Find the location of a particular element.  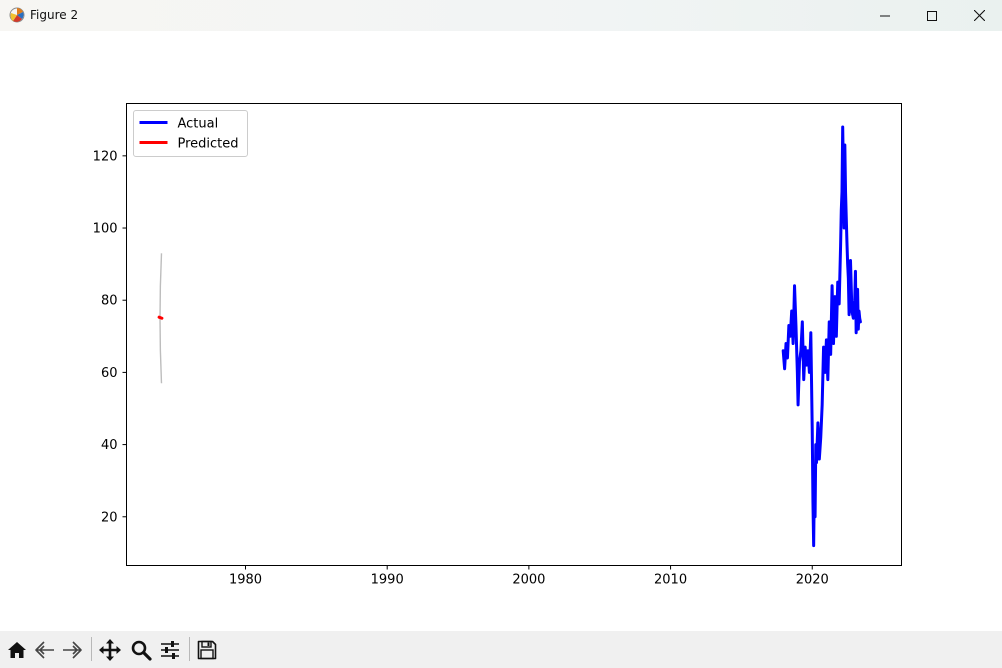

maximize-icon is located at coordinates (932, 15).